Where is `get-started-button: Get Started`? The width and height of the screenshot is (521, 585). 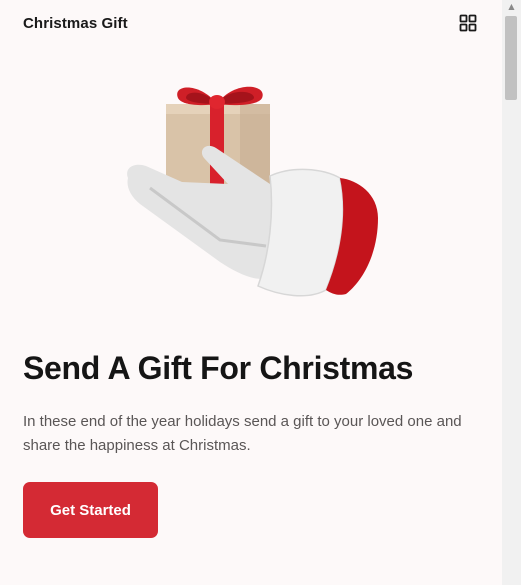
get-started-button: Get Started is located at coordinates (90, 510).